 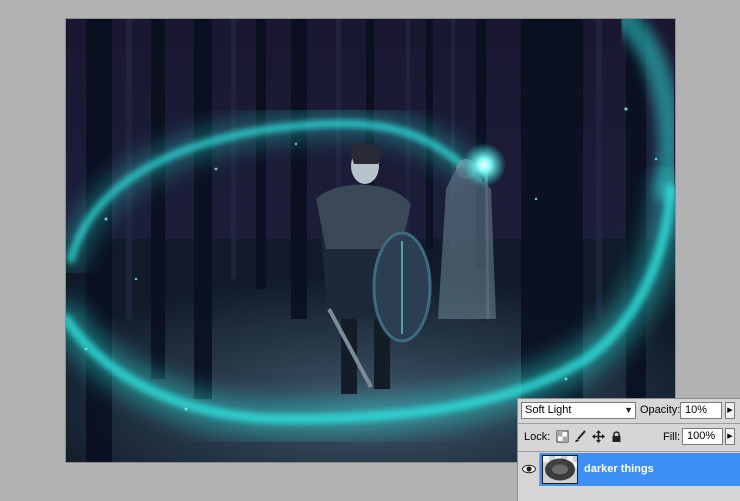 I want to click on layer-row: darker things, so click(x=629, y=469).